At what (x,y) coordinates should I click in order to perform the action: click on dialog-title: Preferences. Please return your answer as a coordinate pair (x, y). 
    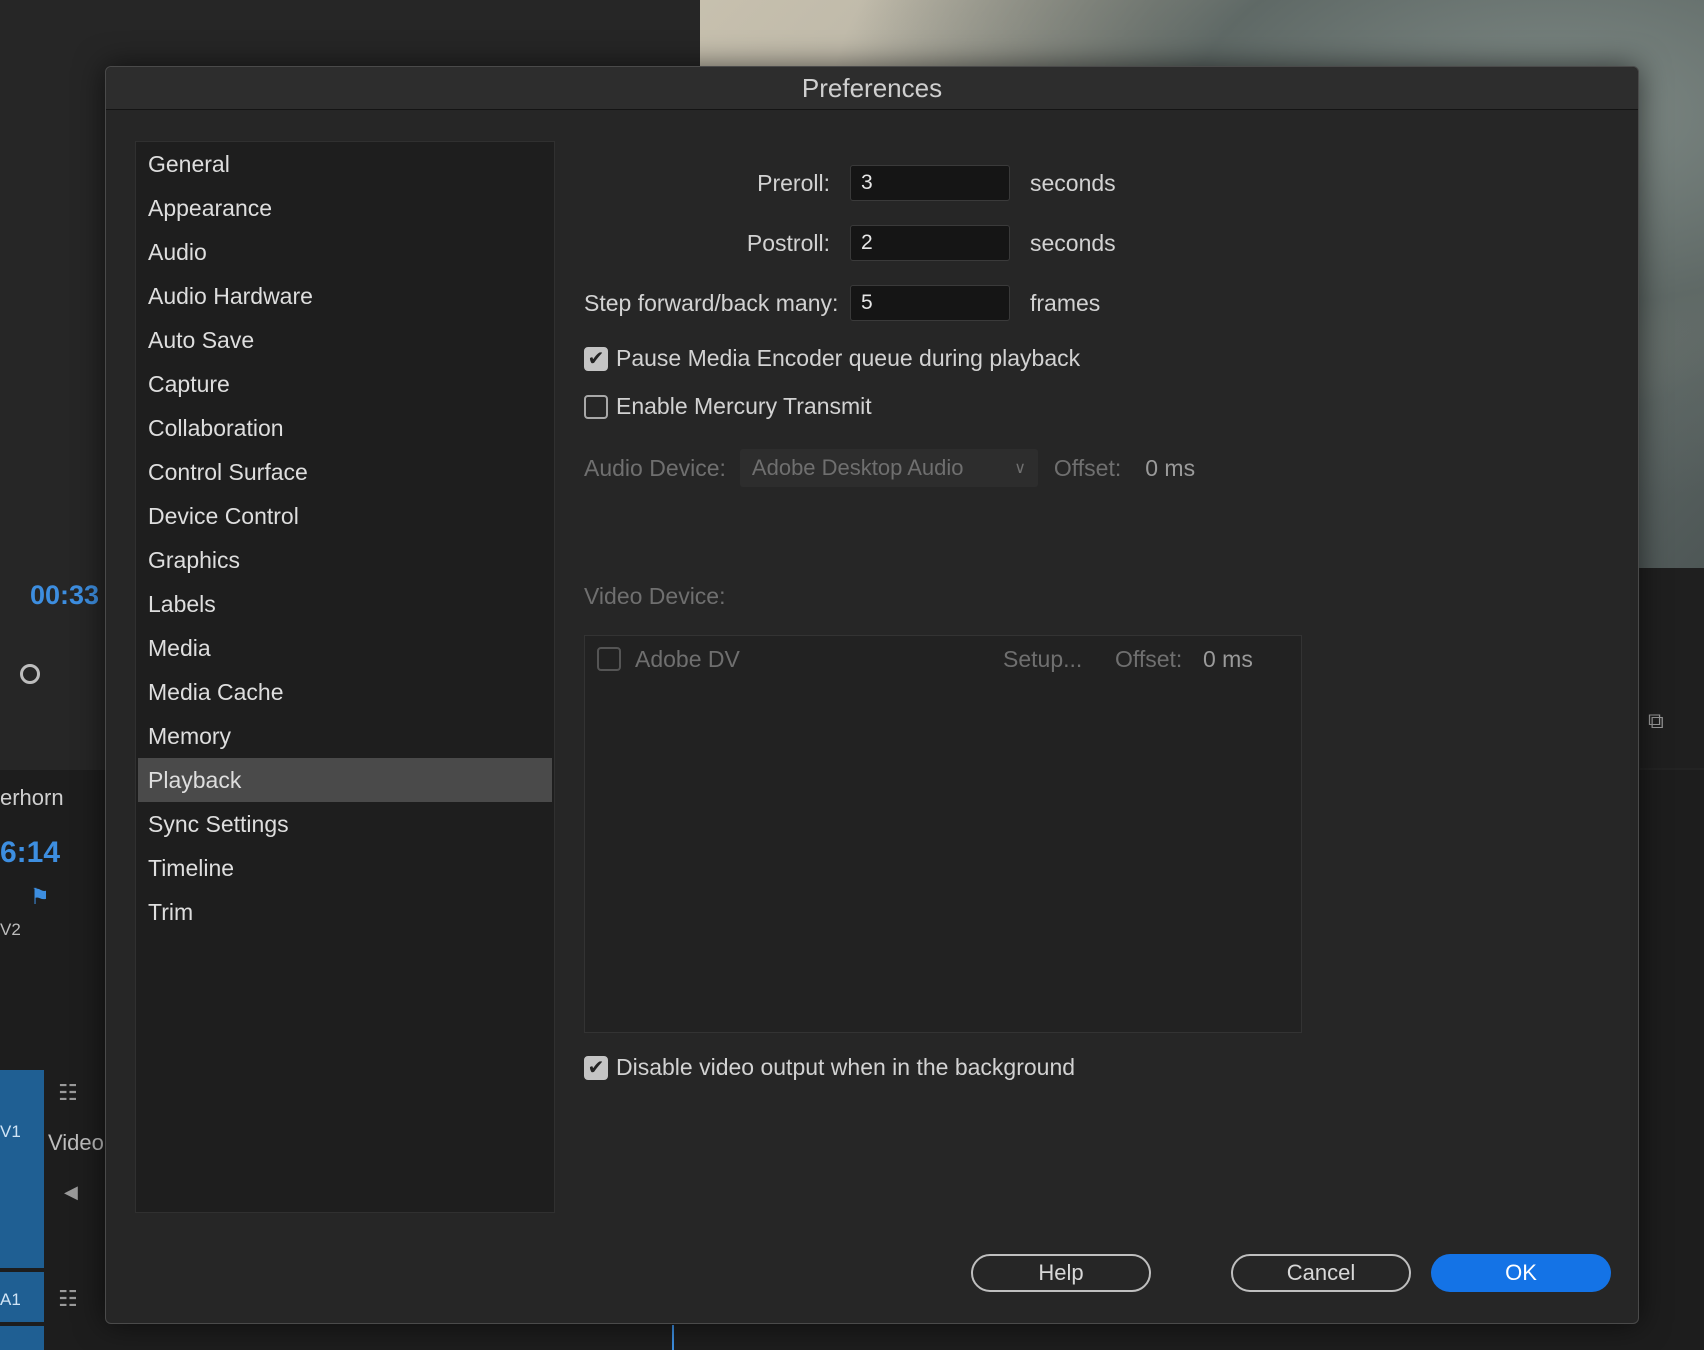
    Looking at the image, I should click on (872, 88).